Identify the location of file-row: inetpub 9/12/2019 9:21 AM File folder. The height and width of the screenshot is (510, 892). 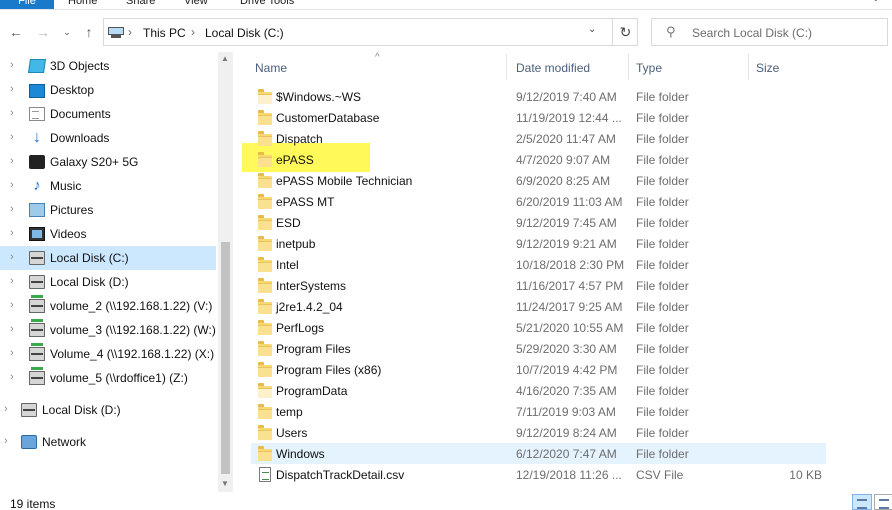
(538, 243).